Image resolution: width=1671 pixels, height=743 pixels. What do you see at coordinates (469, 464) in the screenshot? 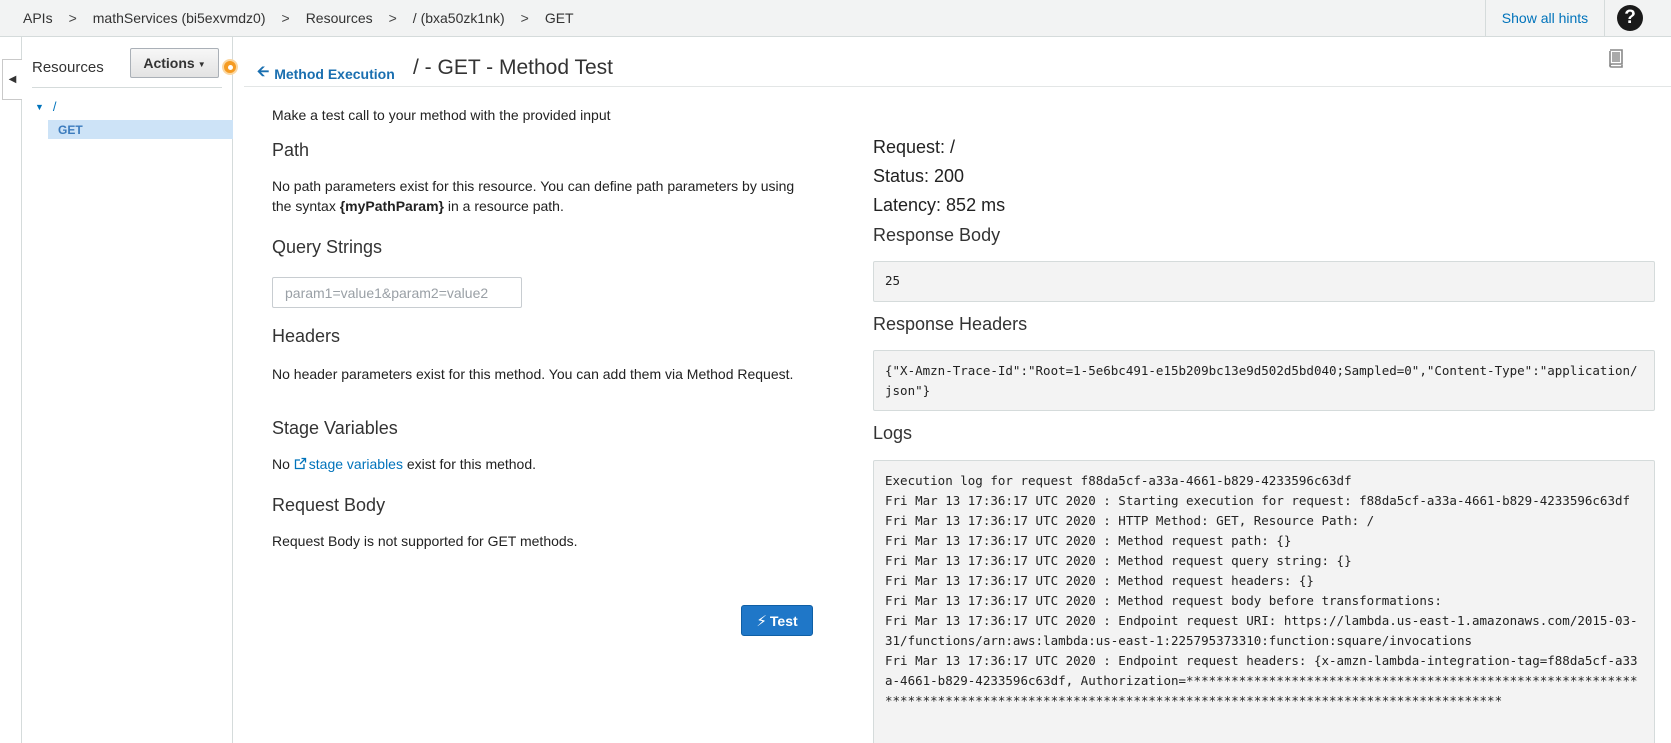
I see `stage-suffix: exist for this method.` at bounding box center [469, 464].